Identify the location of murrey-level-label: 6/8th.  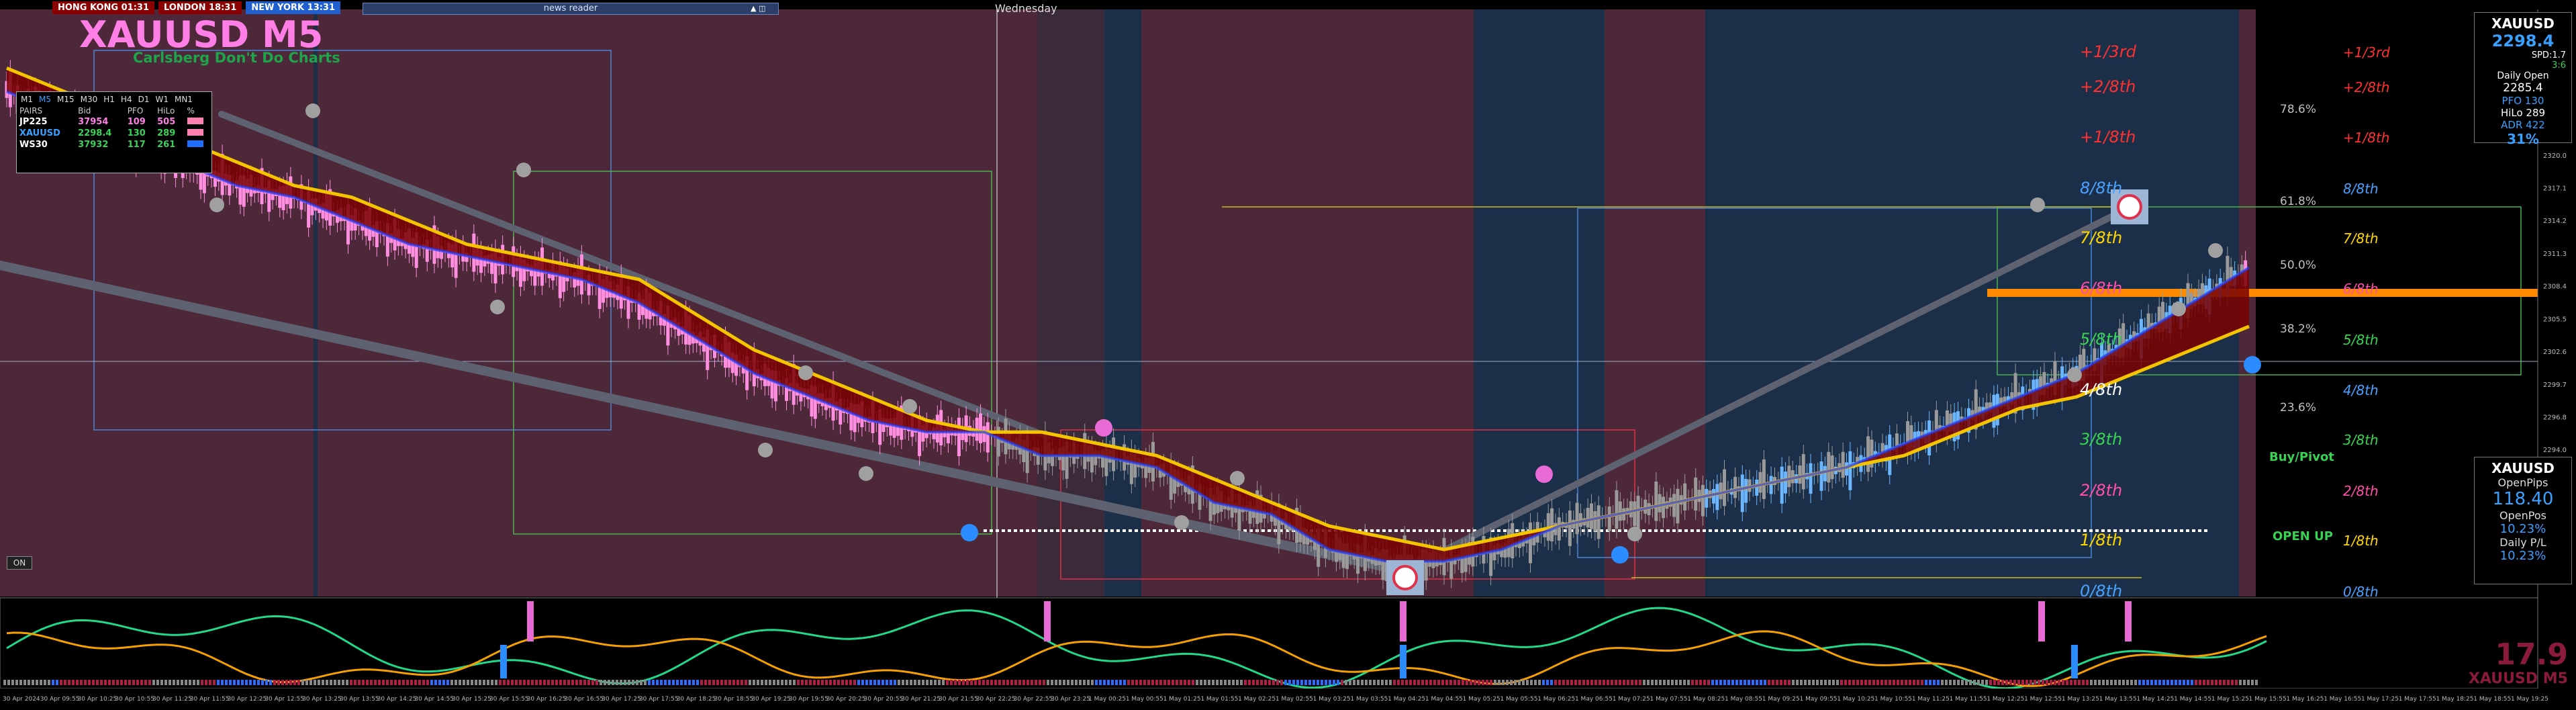
(2101, 288).